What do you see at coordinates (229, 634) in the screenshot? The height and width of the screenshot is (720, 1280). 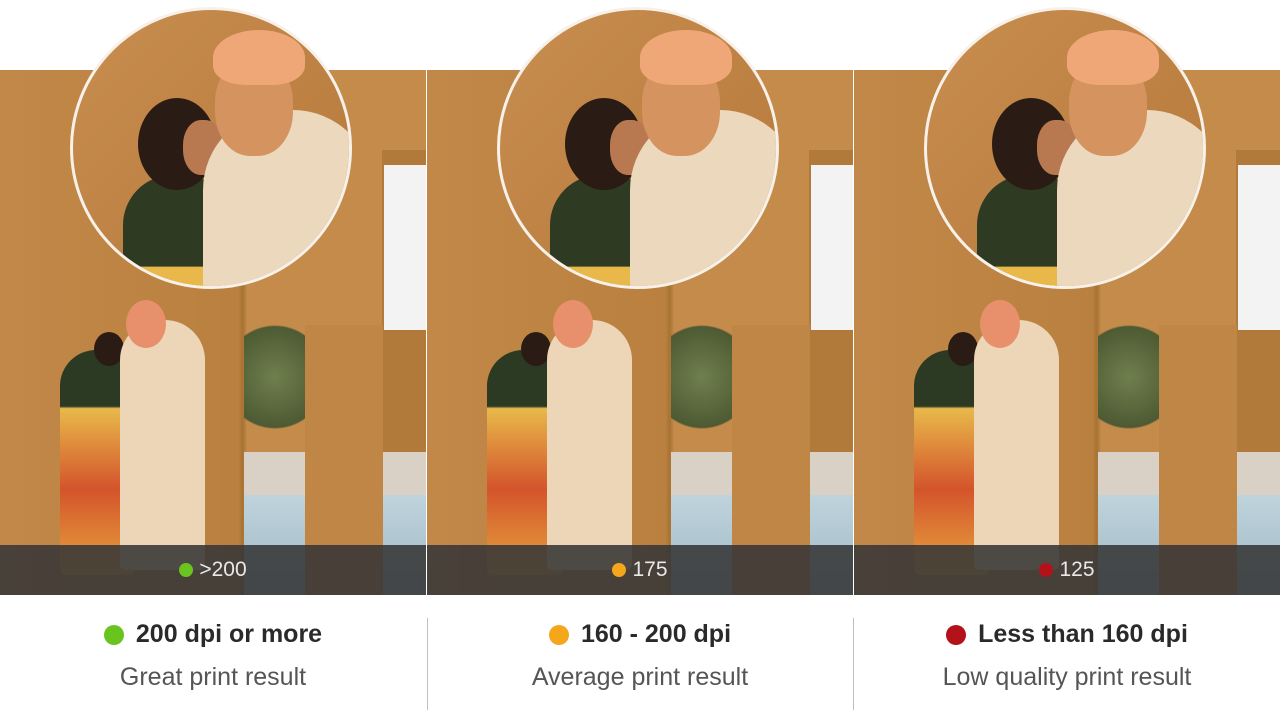 I see `legend-heading: 200 dpi or more` at bounding box center [229, 634].